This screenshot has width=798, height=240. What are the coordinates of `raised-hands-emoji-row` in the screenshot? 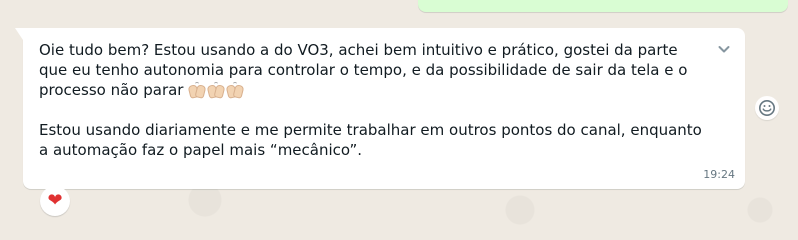 It's located at (216, 90).